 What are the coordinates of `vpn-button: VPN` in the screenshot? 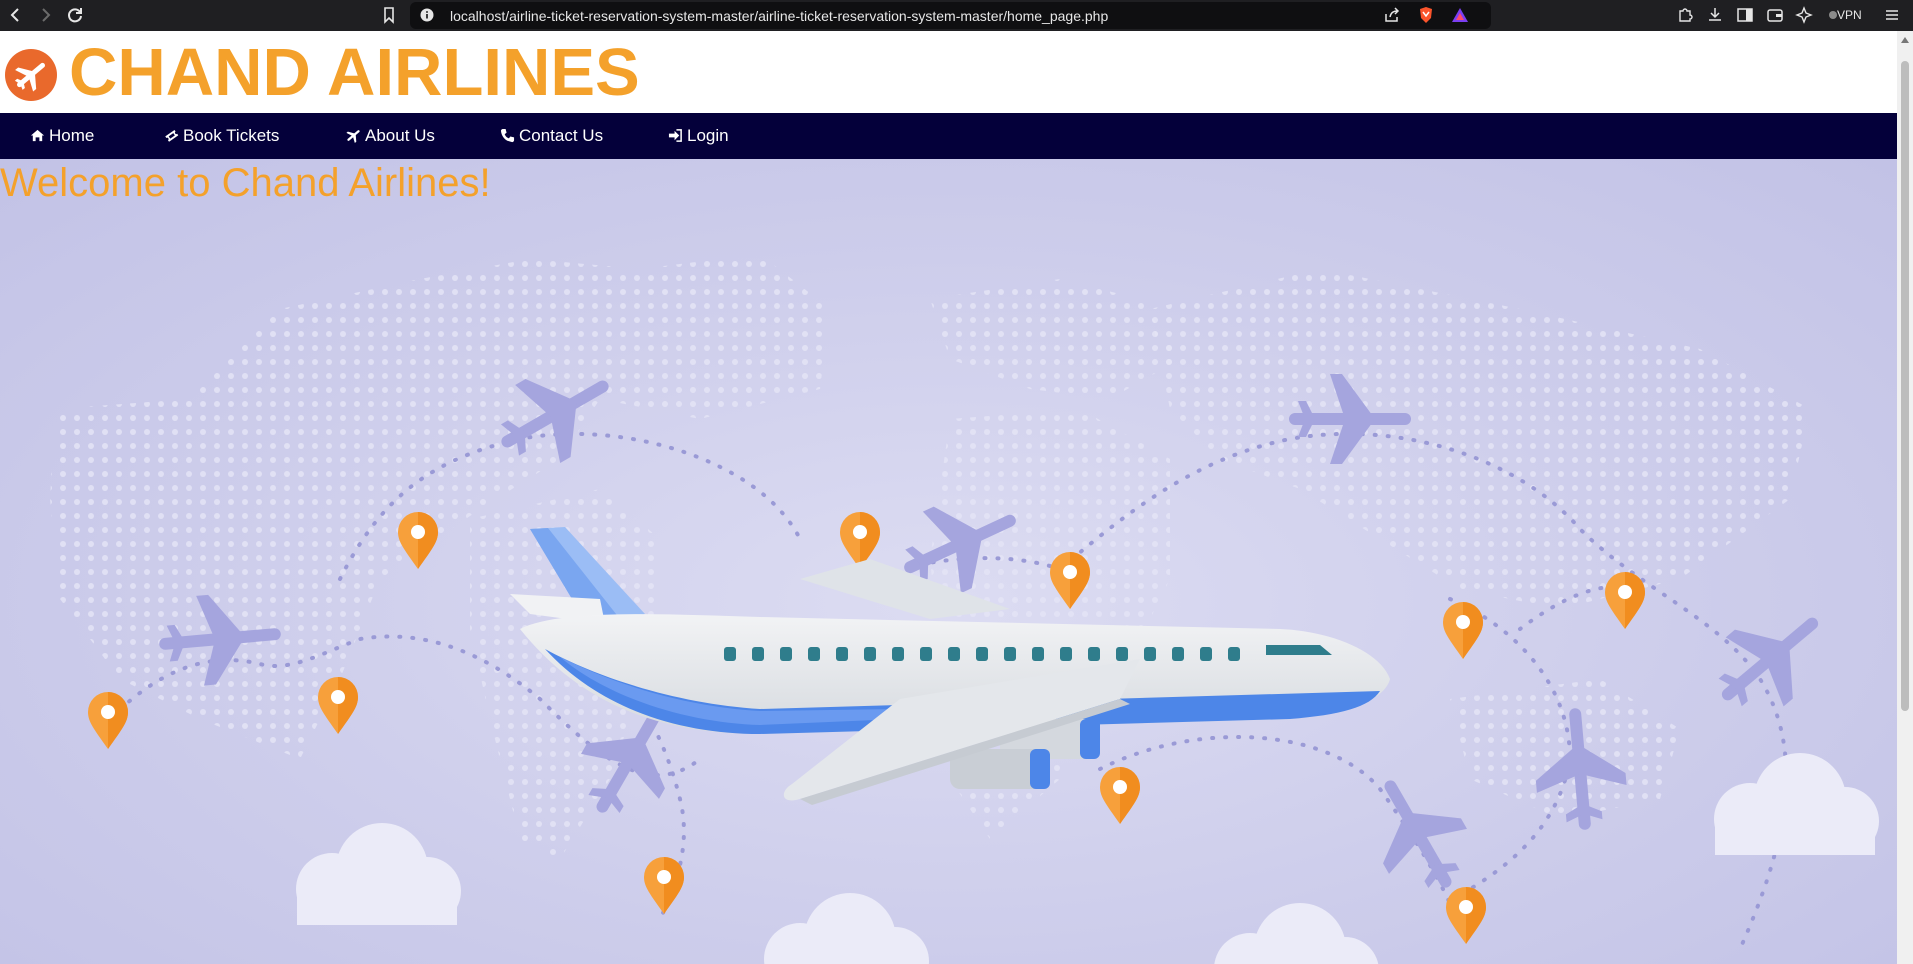 It's located at (1849, 15).